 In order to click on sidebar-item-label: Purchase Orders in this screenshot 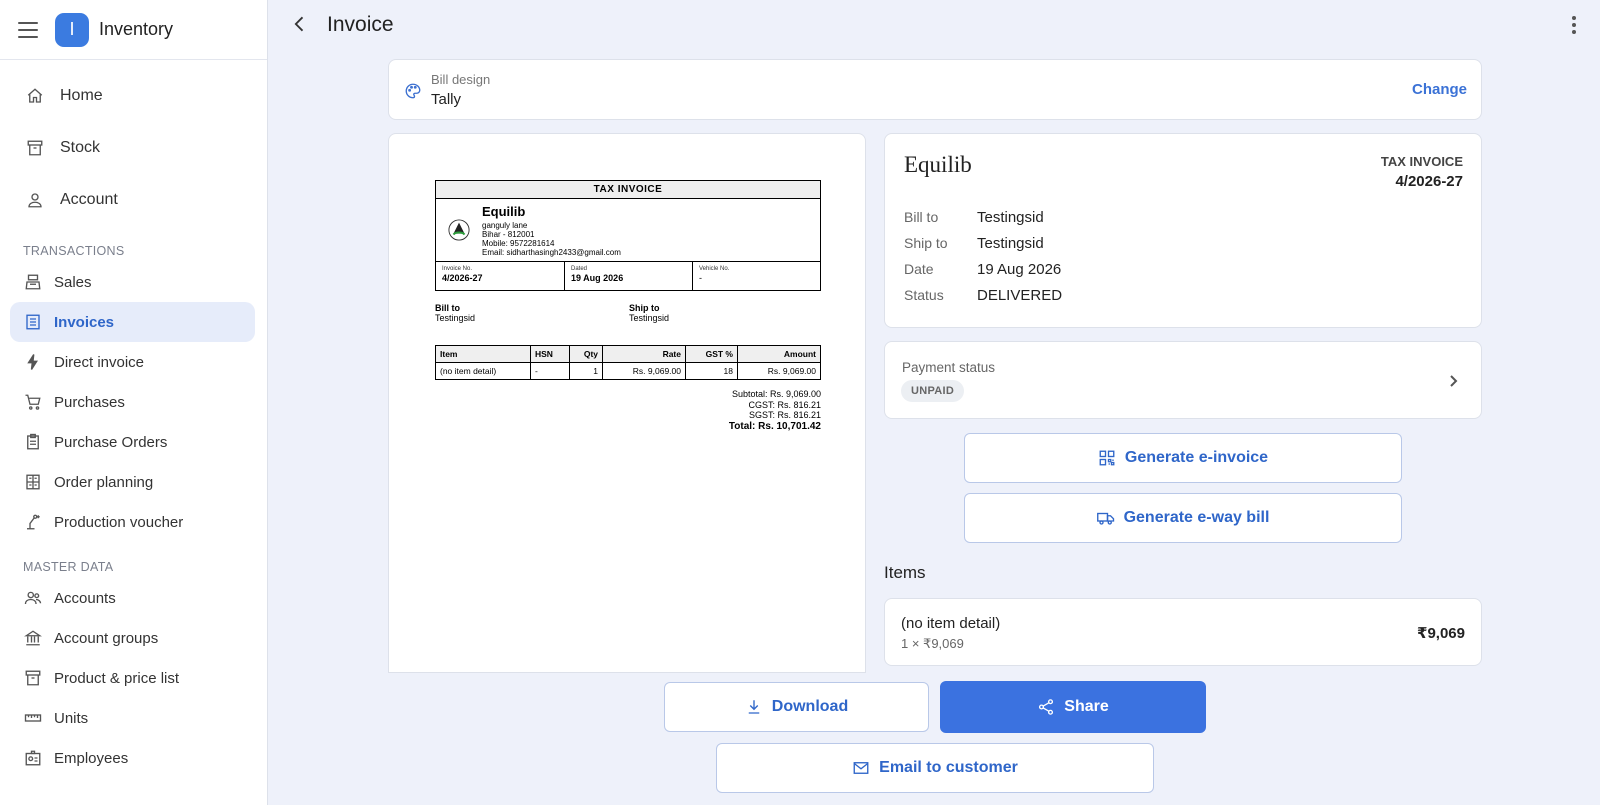, I will do `click(111, 442)`.